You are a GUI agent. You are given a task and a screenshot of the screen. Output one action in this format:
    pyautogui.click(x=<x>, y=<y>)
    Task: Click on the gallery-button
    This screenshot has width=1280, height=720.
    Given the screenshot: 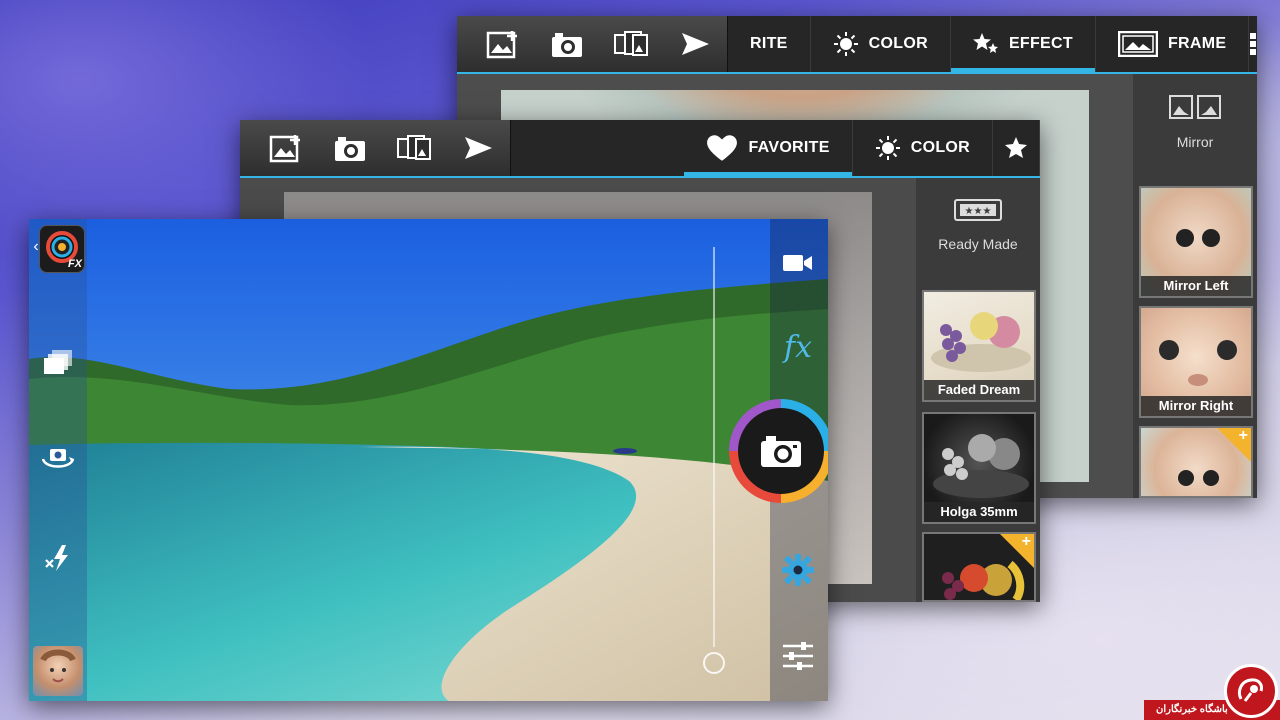 What is the action you would take?
    pyautogui.click(x=59, y=362)
    